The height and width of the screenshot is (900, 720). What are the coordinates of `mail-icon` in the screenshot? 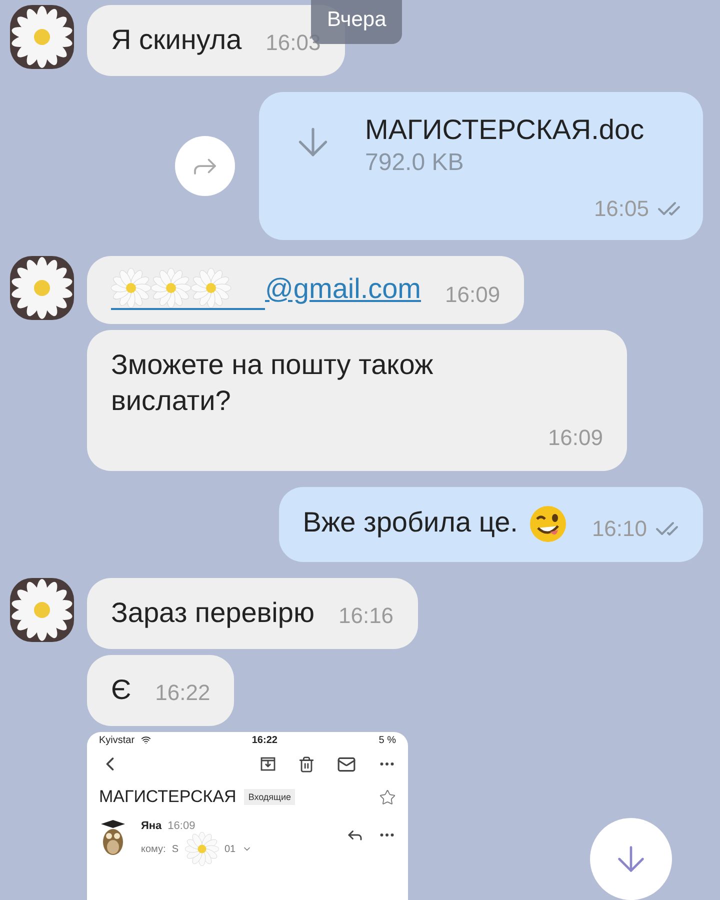 It's located at (346, 764).